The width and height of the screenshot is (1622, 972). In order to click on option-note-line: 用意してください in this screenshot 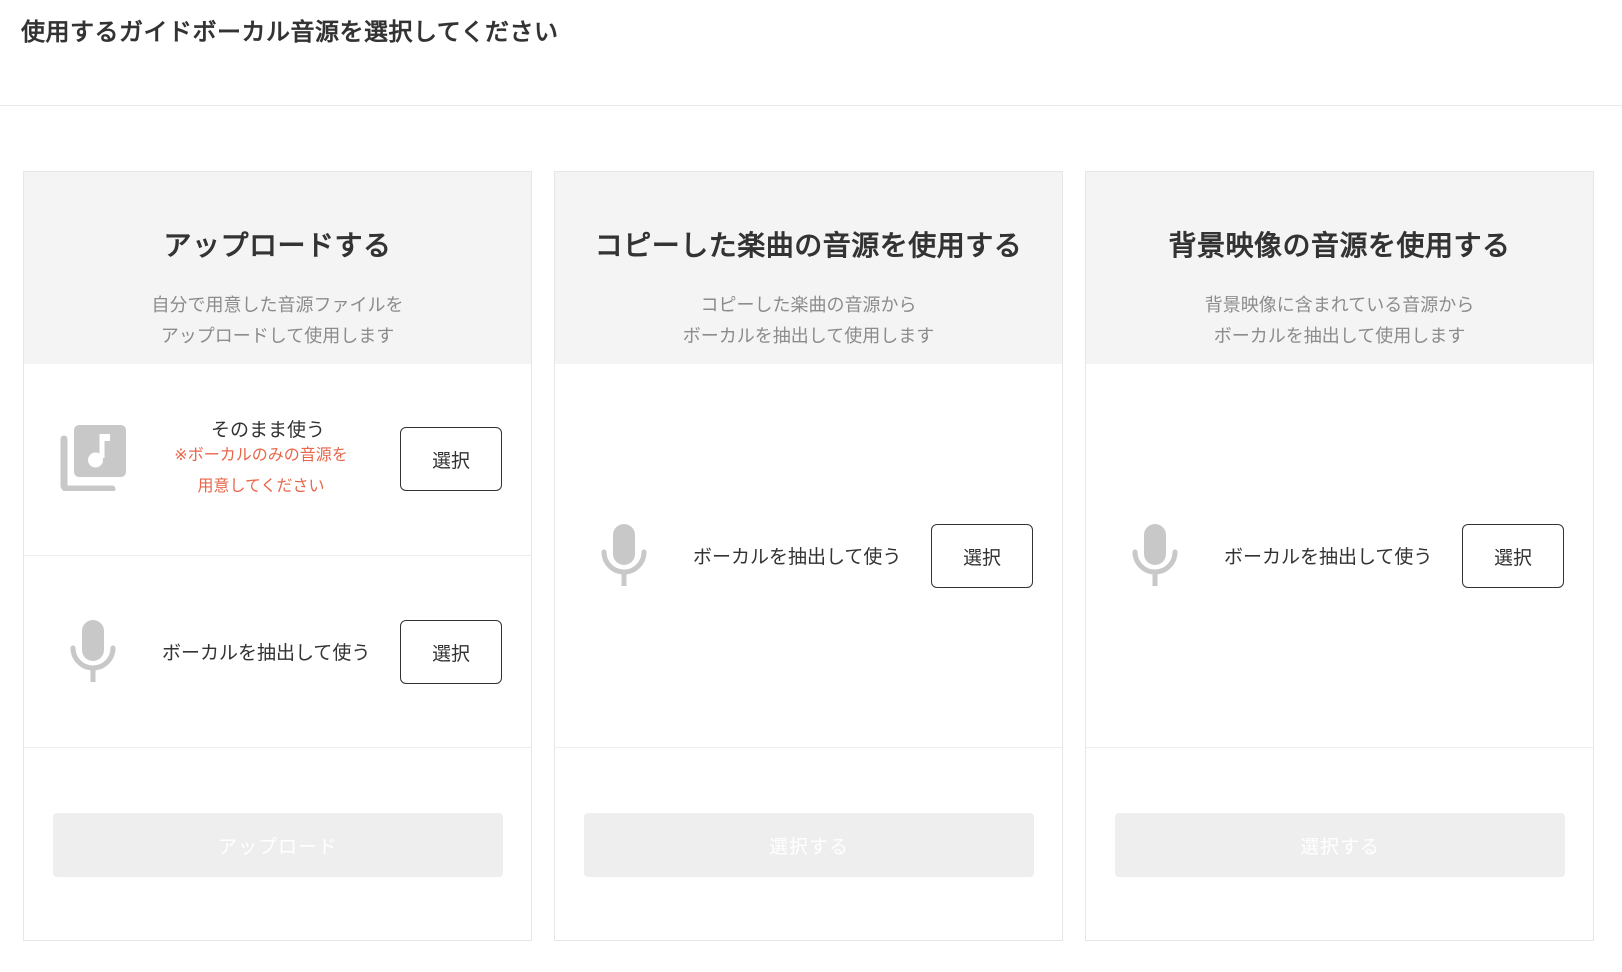, I will do `click(261, 485)`.